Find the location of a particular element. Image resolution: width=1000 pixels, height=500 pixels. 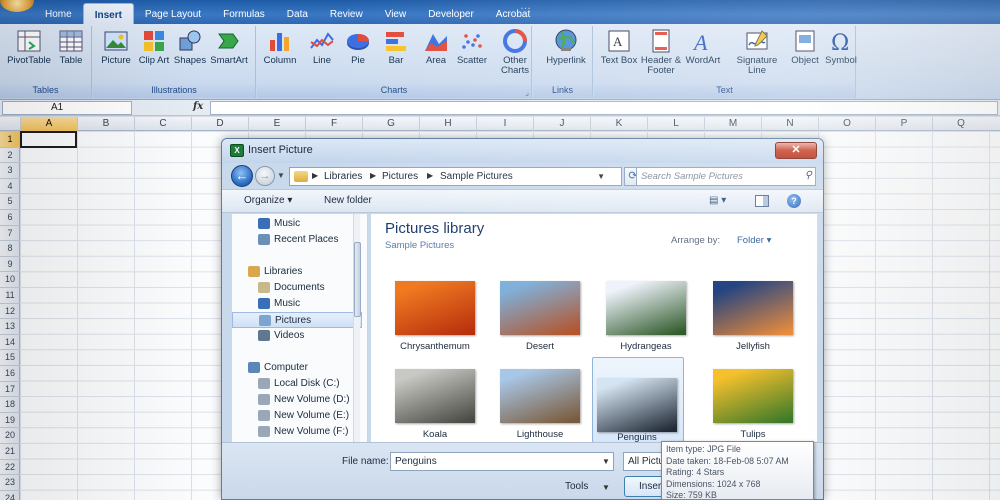

row-header: 24 is located at coordinates (10, 494).